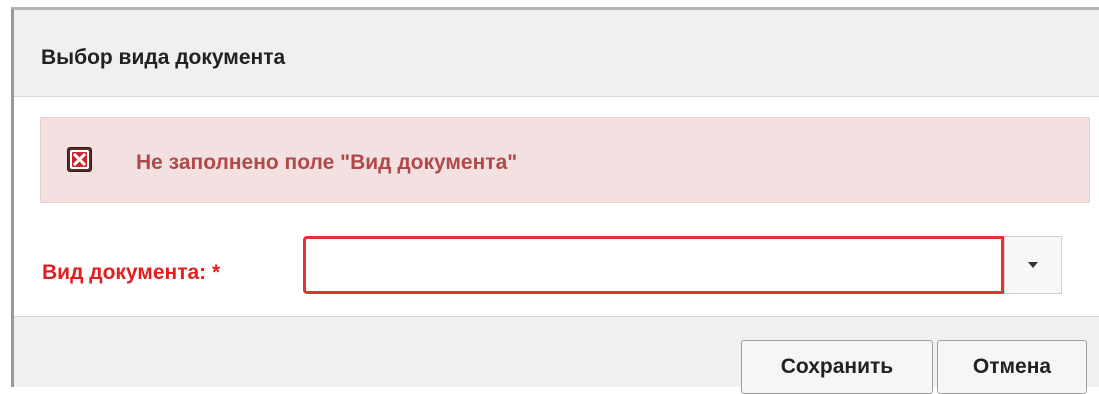 The height and width of the screenshot is (394, 1099). What do you see at coordinates (653, 265) in the screenshot?
I see `document-type-input` at bounding box center [653, 265].